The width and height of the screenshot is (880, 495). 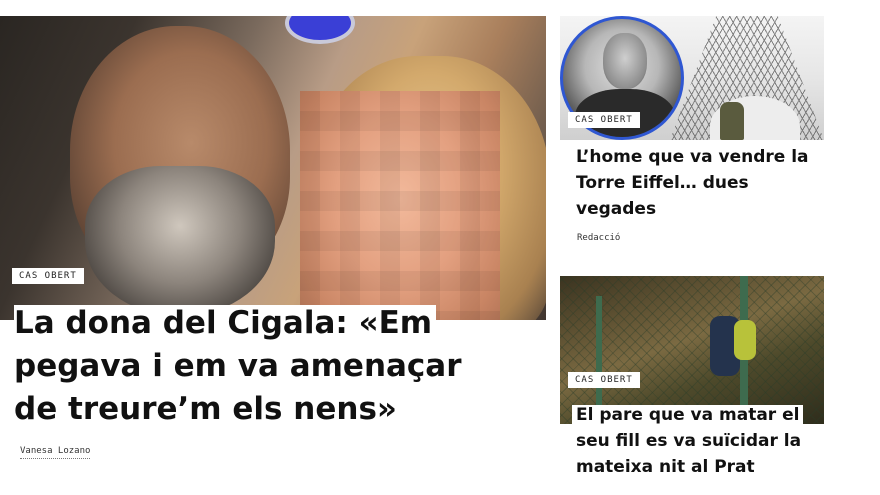 I want to click on side-story-1-tag: CAS OBERT, so click(x=604, y=120).